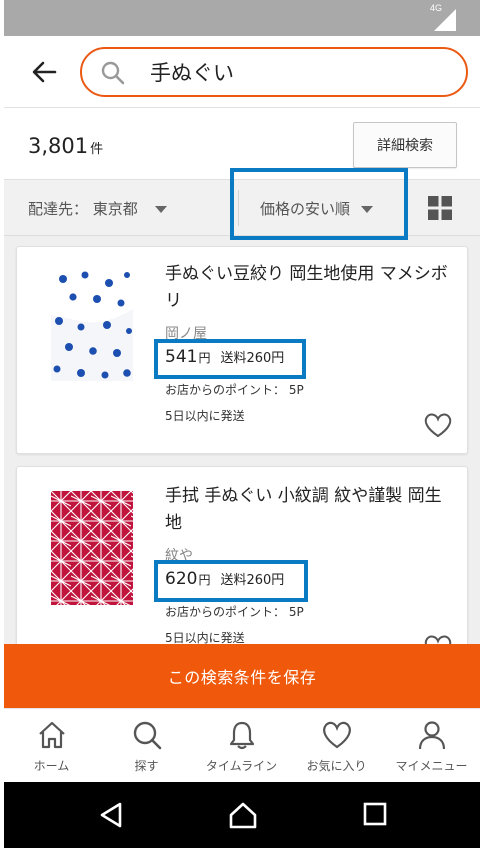 Image resolution: width=484 pixels, height=848 pixels. I want to click on shop-name: 紋や, so click(179, 555).